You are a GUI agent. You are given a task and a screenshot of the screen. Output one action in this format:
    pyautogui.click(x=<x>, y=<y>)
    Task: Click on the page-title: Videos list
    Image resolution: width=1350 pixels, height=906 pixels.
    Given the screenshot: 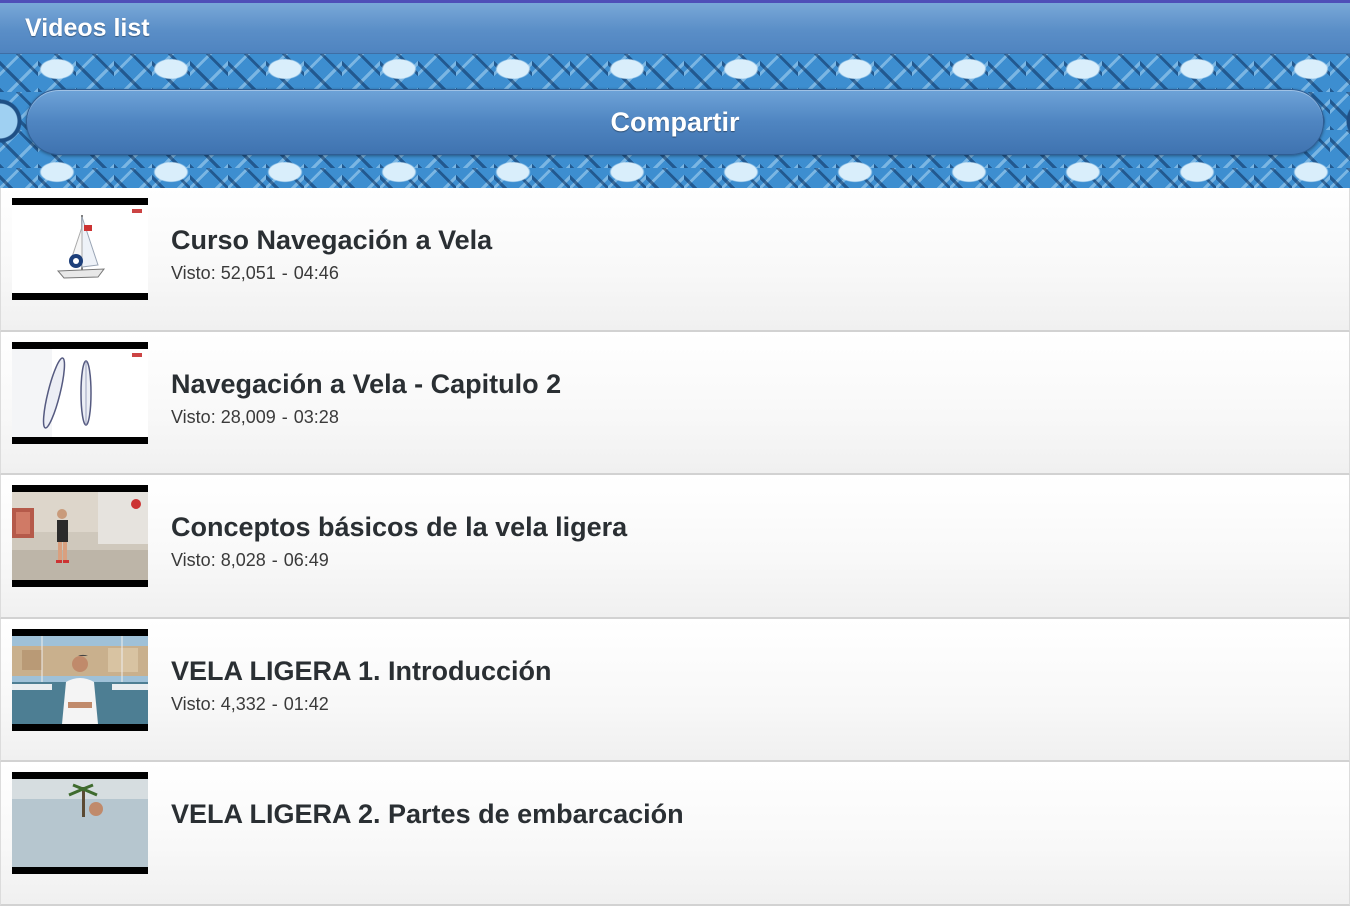 What is the action you would take?
    pyautogui.click(x=87, y=28)
    